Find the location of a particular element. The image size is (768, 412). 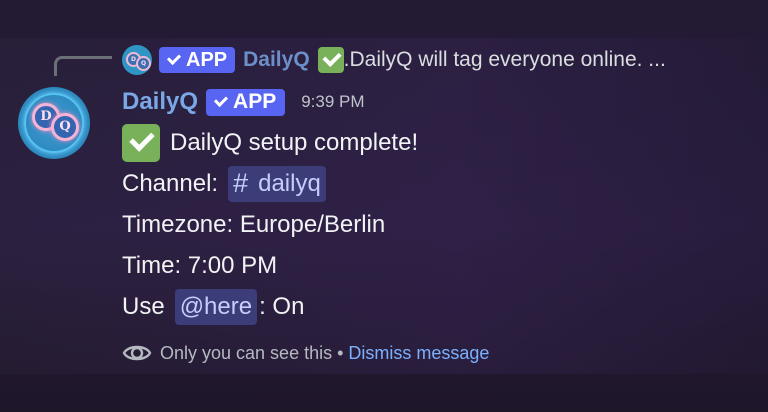

author-avatar: D Q is located at coordinates (54, 123).